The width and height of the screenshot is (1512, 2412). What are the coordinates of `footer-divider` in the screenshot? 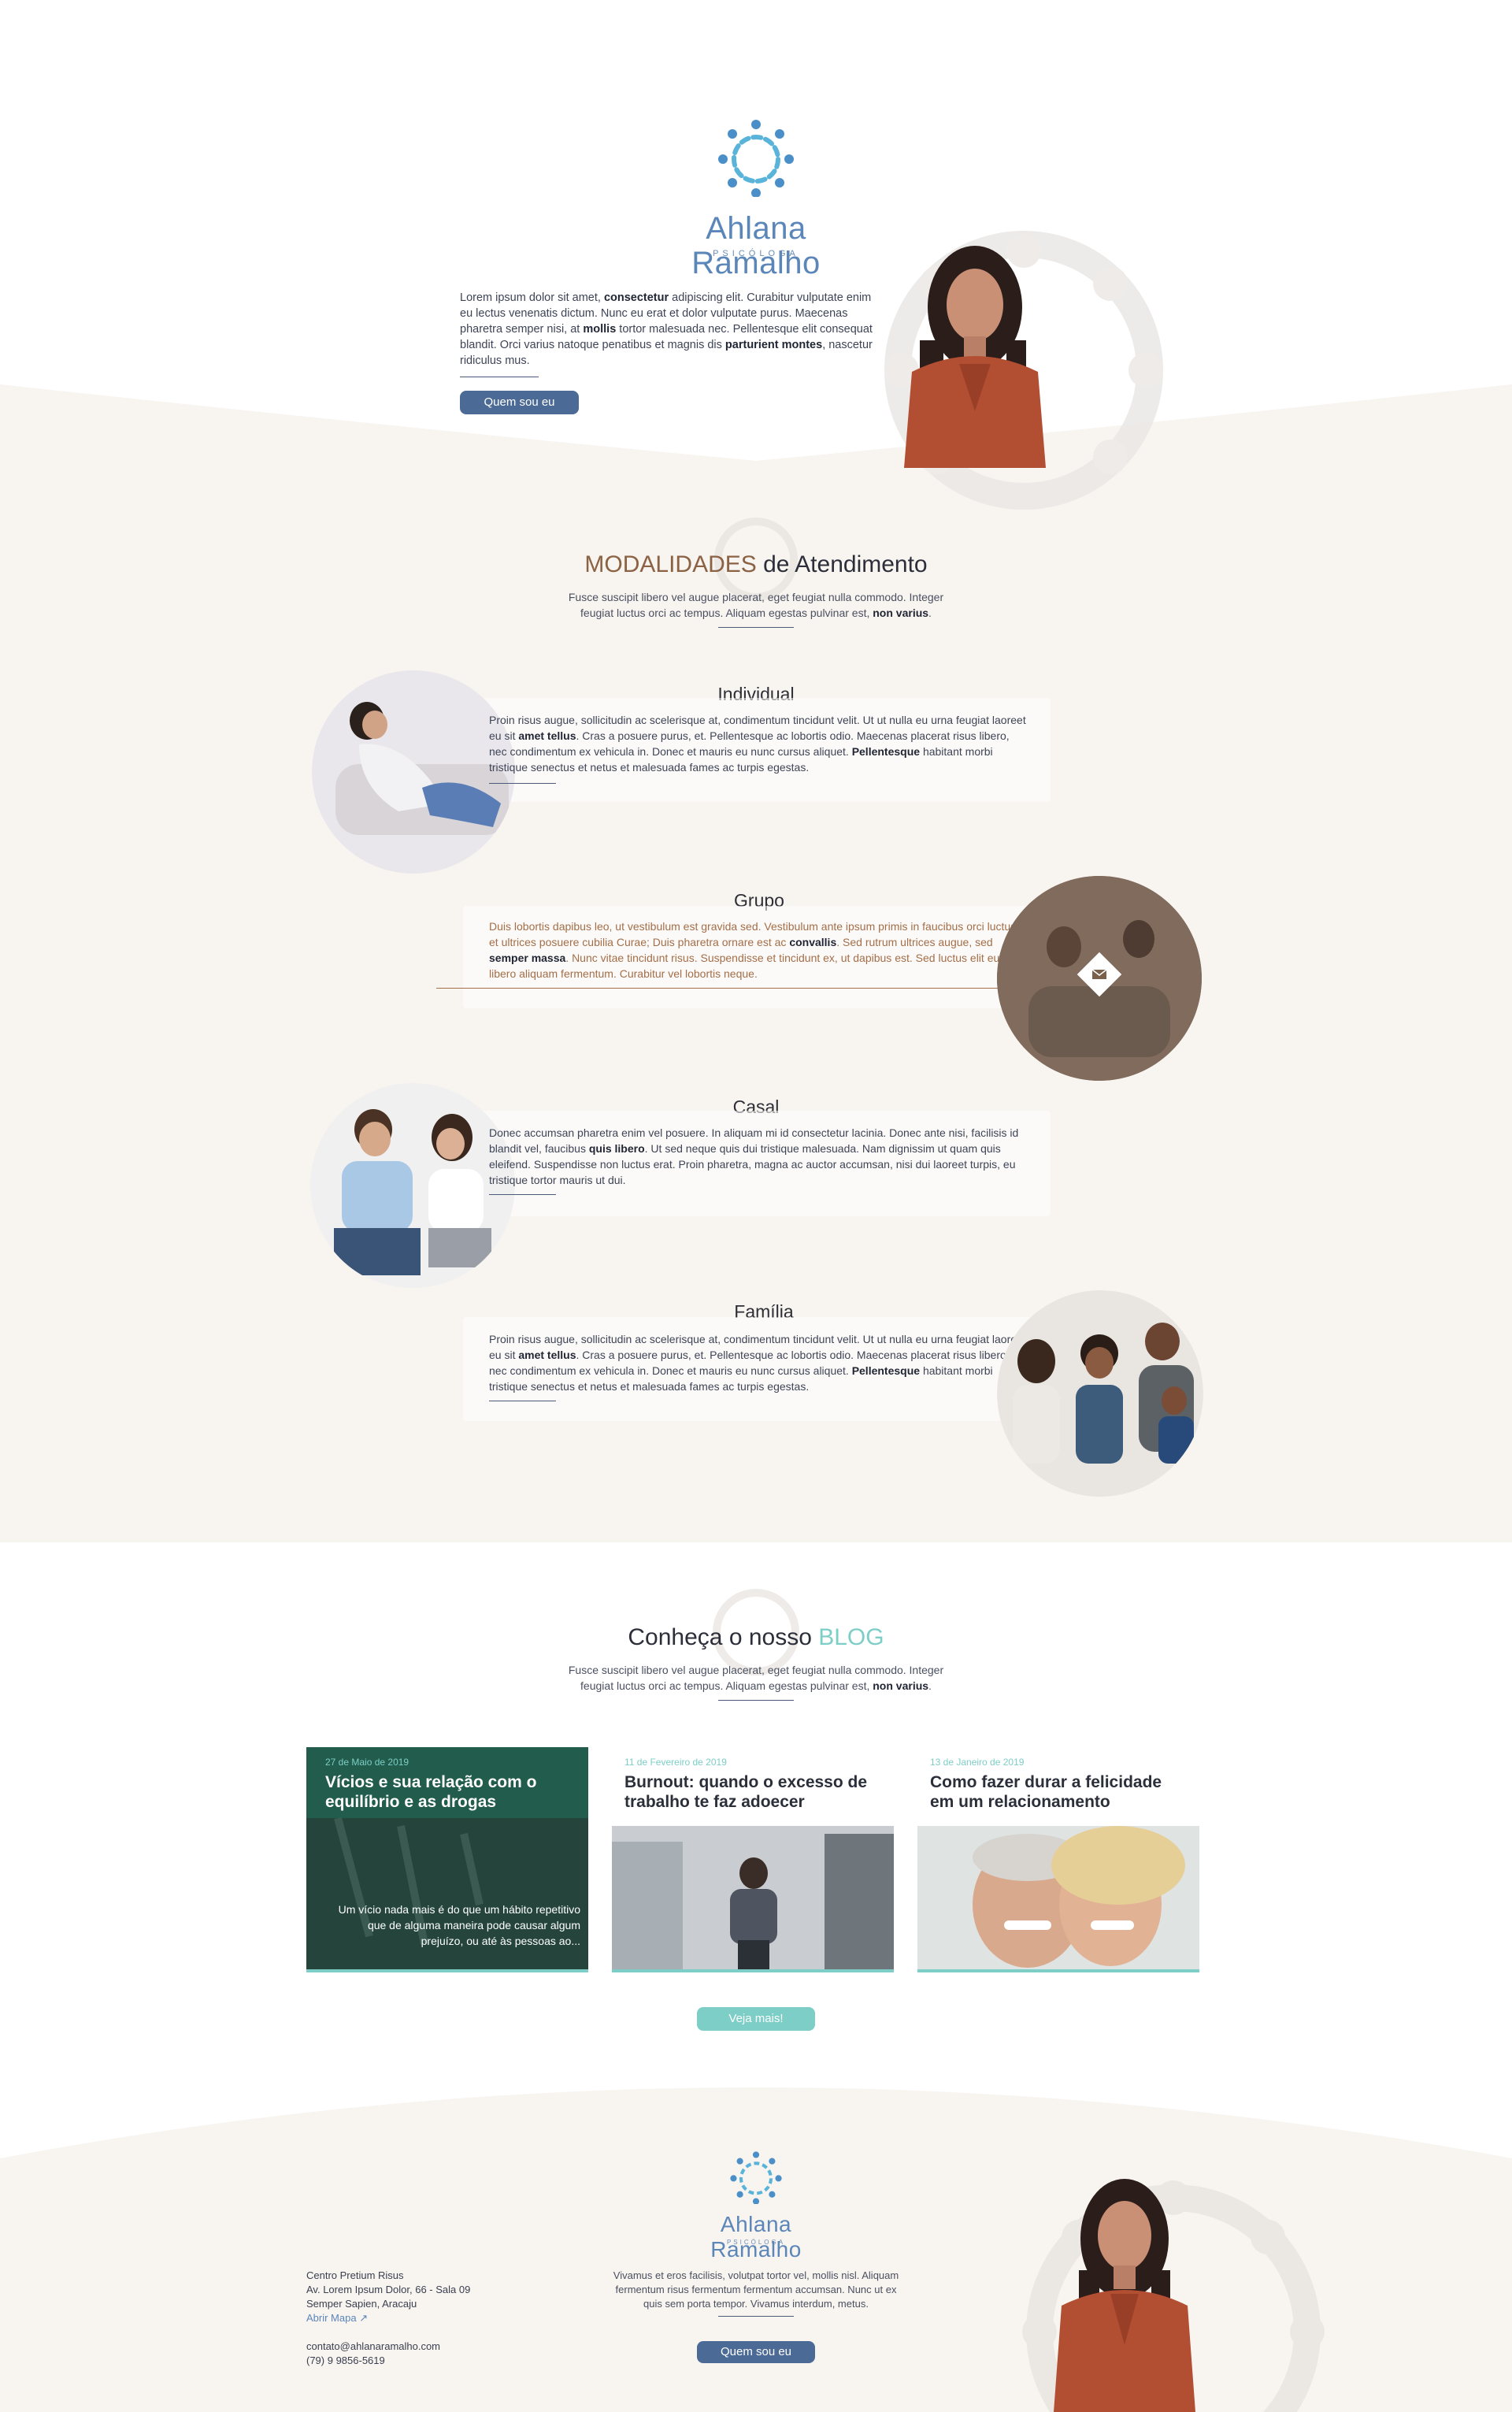 It's located at (756, 2317).